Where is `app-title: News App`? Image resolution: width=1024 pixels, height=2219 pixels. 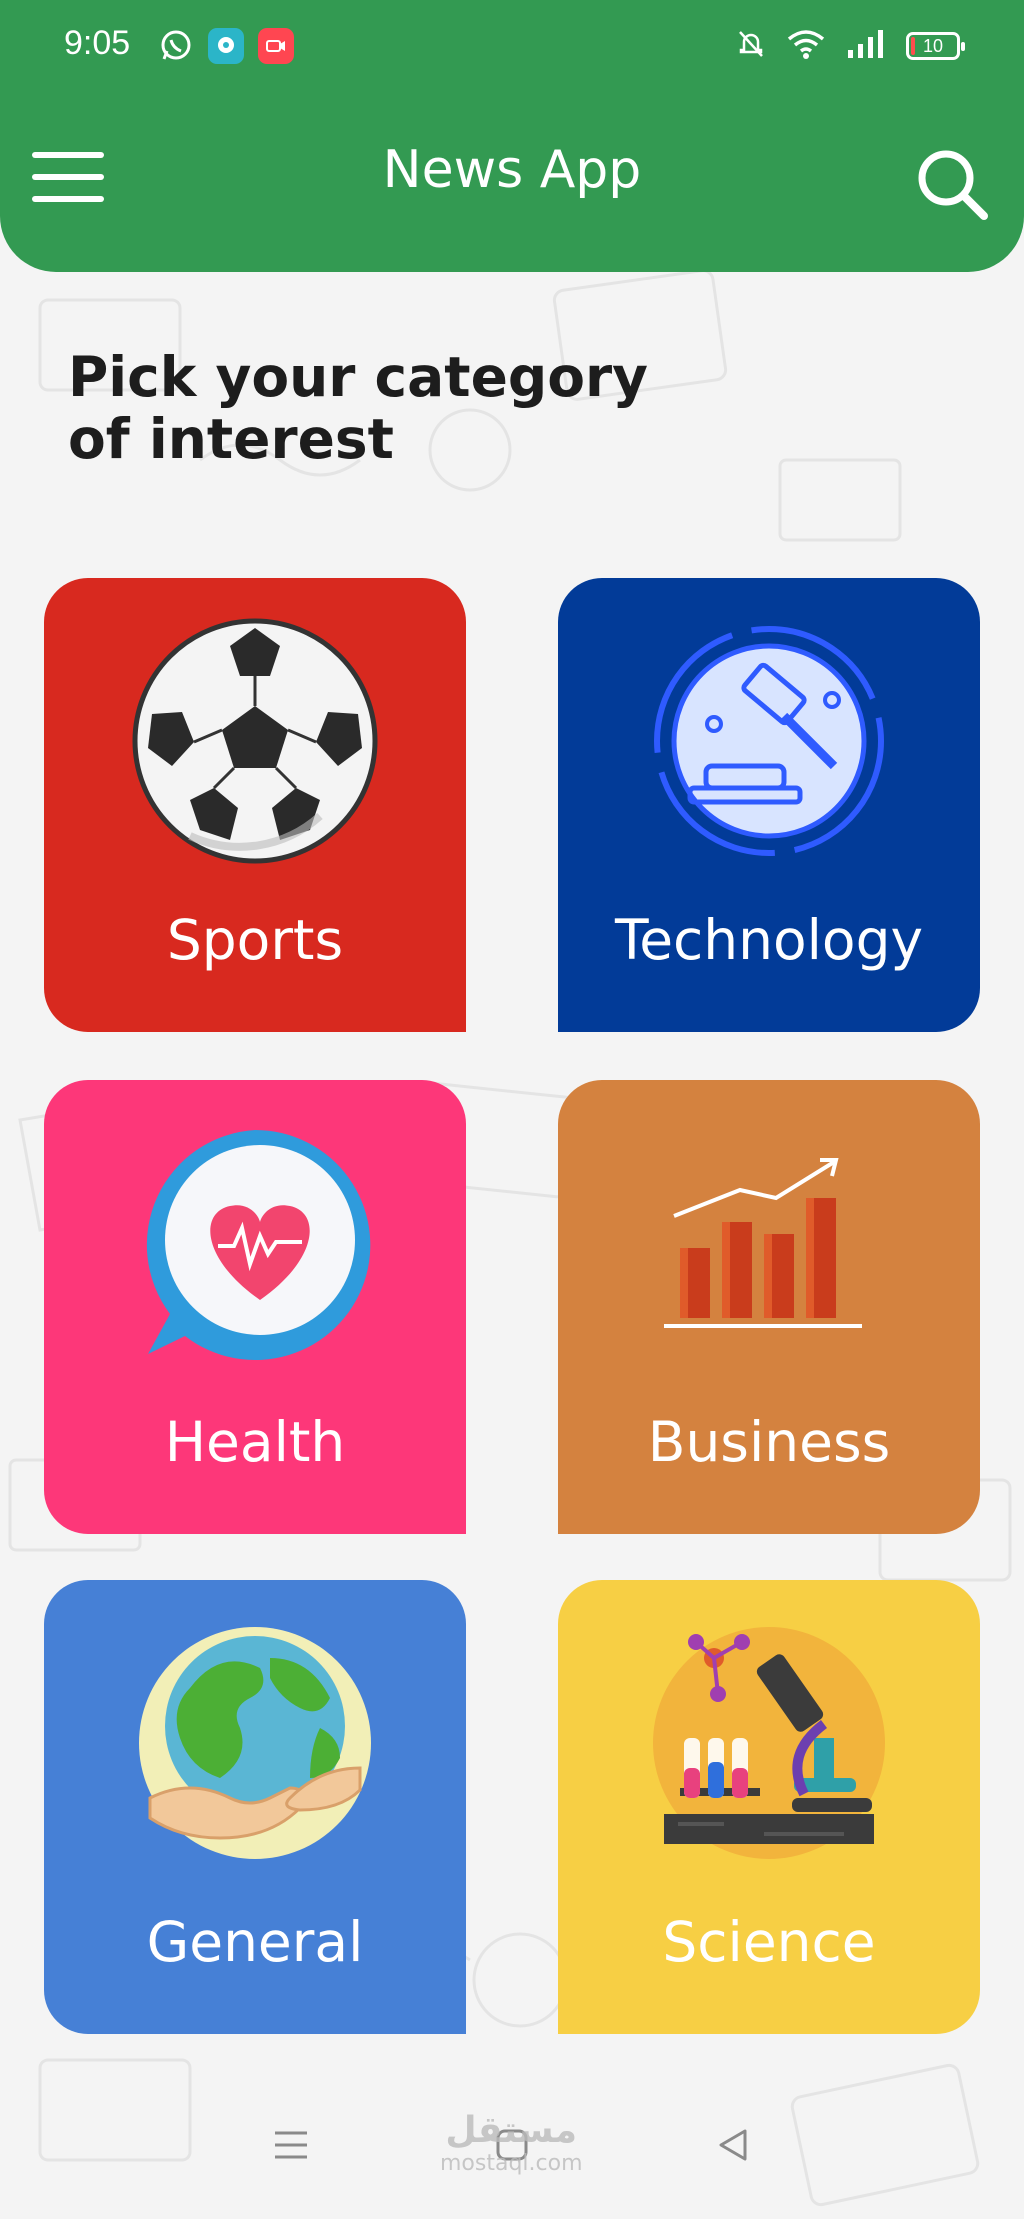 app-title: News App is located at coordinates (512, 170).